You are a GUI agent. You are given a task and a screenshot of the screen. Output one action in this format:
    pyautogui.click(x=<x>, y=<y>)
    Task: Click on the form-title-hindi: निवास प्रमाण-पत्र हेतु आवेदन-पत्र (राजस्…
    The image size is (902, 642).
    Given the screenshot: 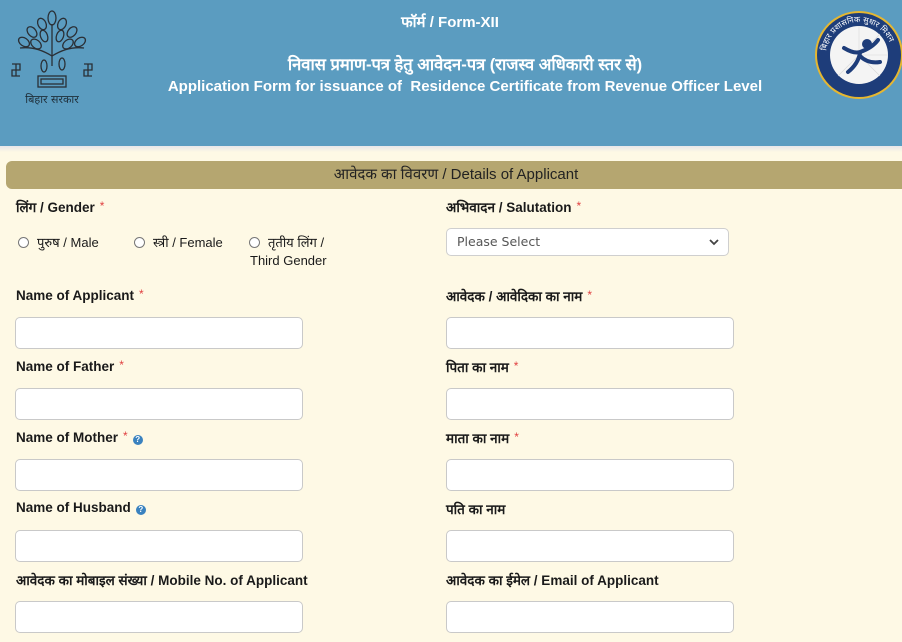 What is the action you would take?
    pyautogui.click(x=465, y=65)
    